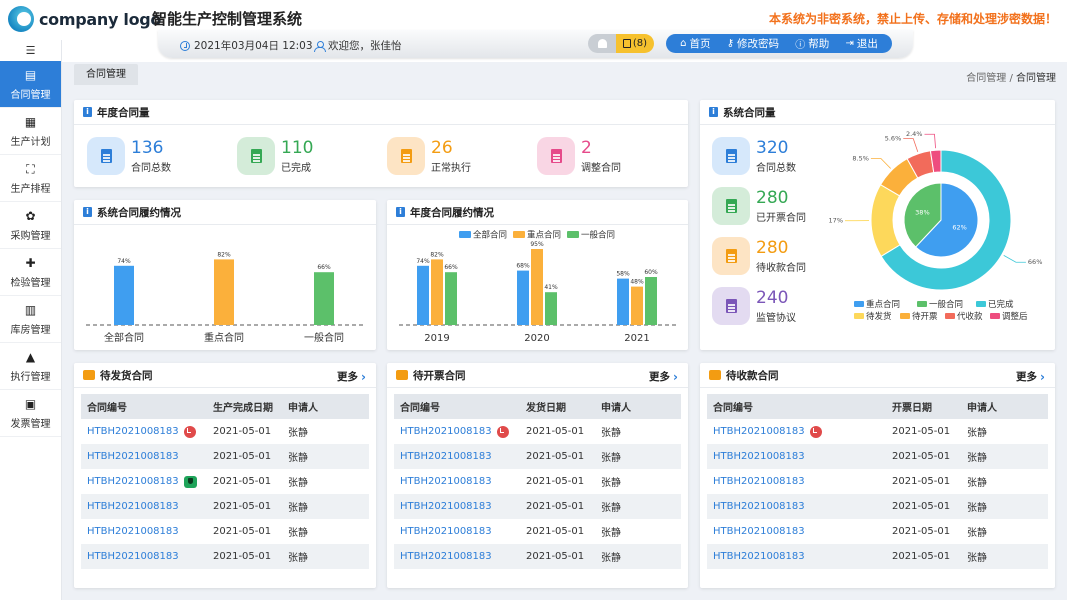  I want to click on nav-home: ⌂ 首页, so click(695, 43).